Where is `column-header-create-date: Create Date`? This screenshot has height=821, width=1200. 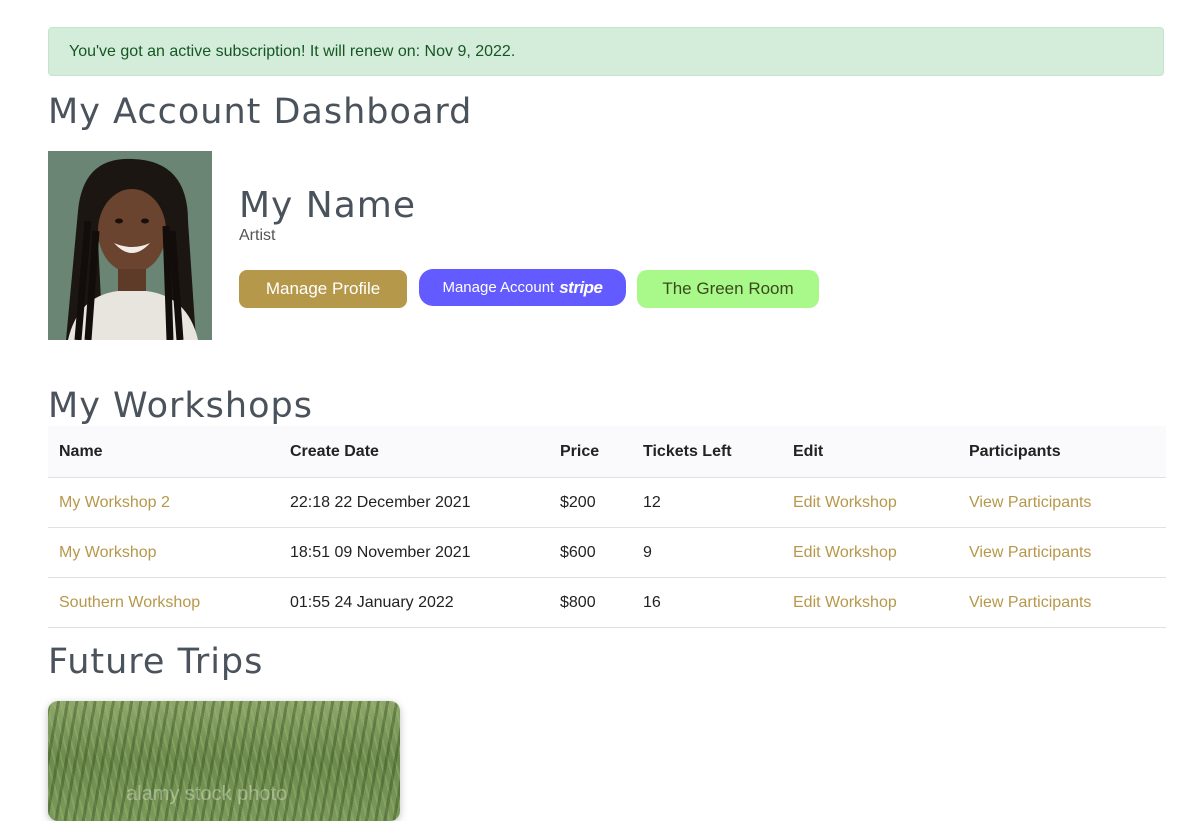 column-header-create-date: Create Date is located at coordinates (414, 452).